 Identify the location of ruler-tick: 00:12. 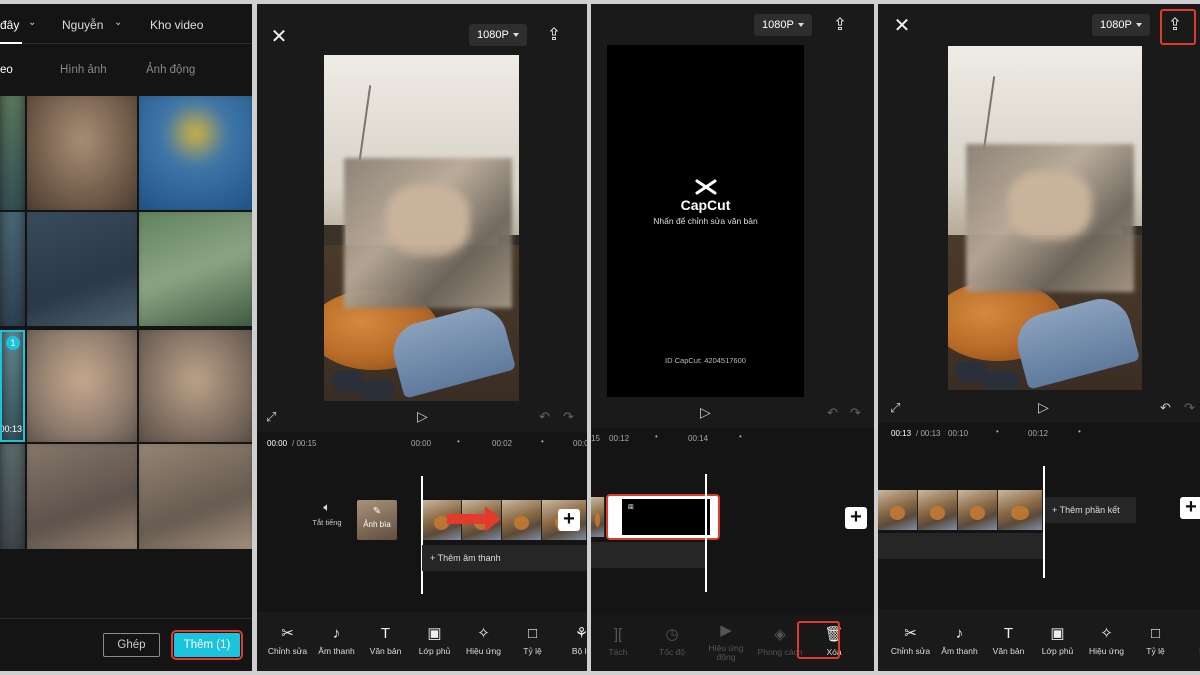
(1038, 433).